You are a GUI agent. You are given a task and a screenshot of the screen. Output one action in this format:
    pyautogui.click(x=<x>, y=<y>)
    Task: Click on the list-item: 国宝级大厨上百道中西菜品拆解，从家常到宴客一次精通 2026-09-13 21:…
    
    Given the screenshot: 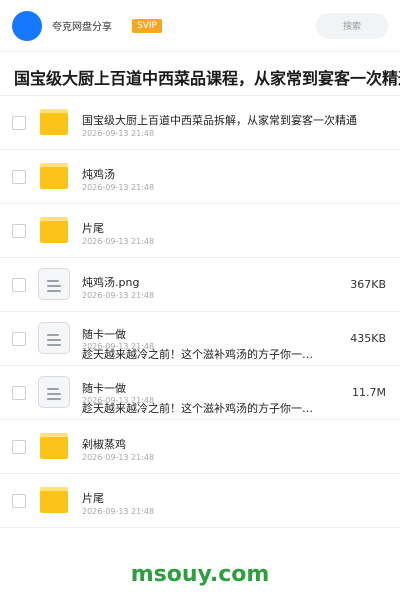 What is the action you would take?
    pyautogui.click(x=200, y=123)
    